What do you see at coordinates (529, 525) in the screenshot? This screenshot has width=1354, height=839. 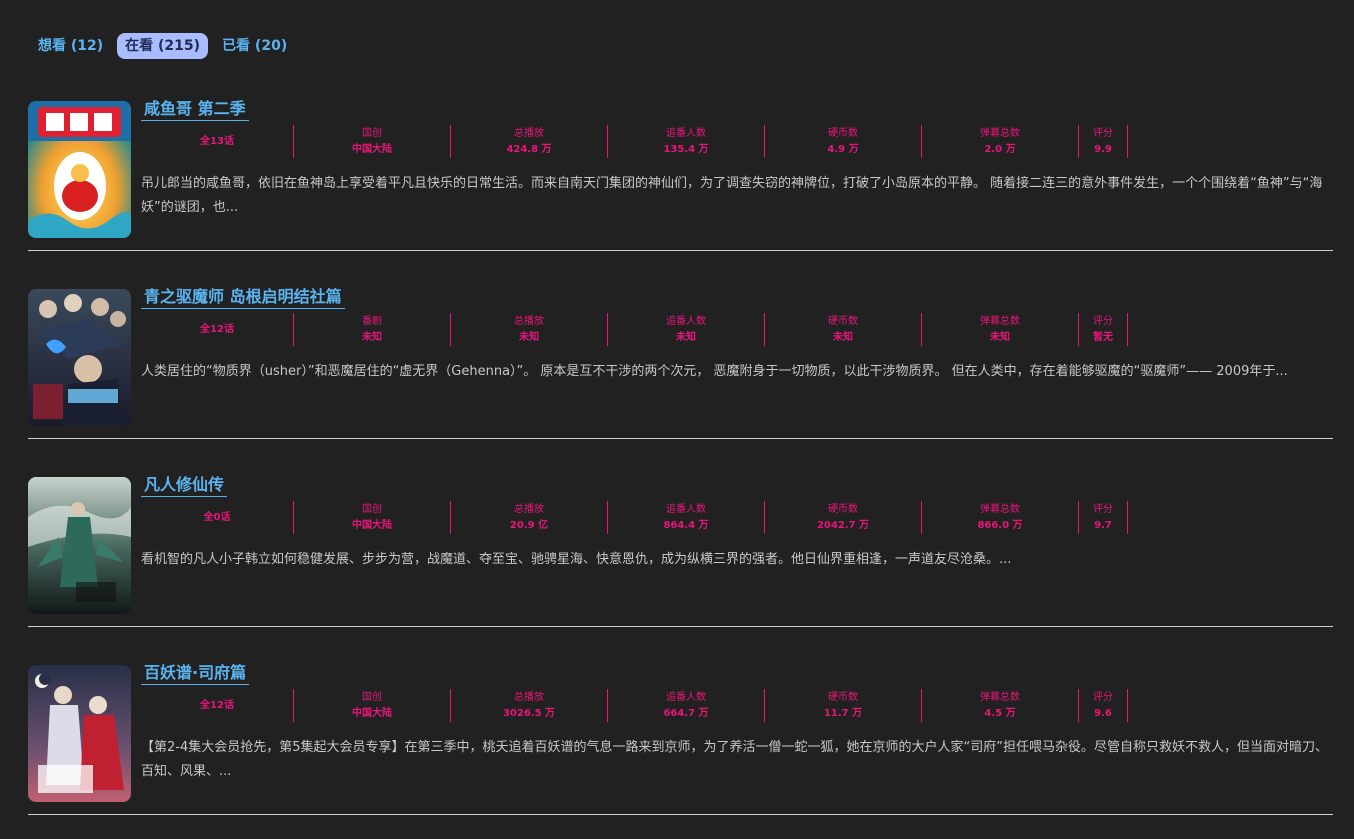 I see `stat-value: 20.9 亿` at bounding box center [529, 525].